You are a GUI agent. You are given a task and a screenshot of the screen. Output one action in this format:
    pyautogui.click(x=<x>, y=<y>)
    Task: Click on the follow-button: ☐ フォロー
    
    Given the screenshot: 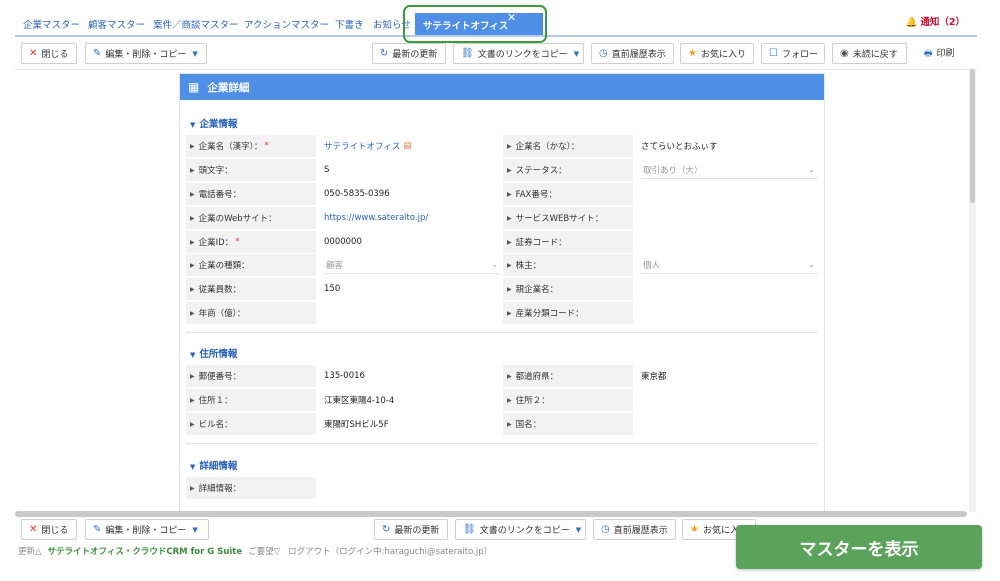 What is the action you would take?
    pyautogui.click(x=793, y=53)
    